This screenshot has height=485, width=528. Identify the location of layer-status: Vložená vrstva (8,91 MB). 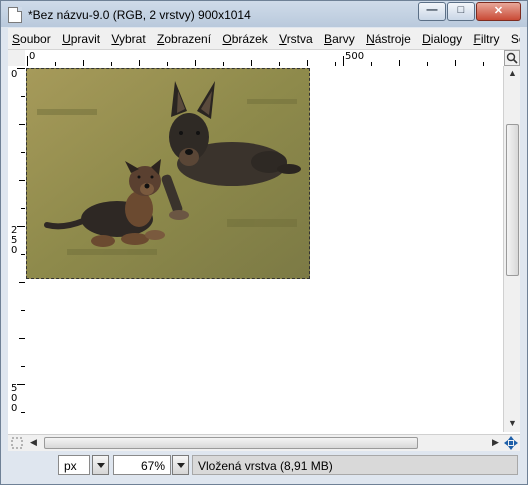
(355, 465).